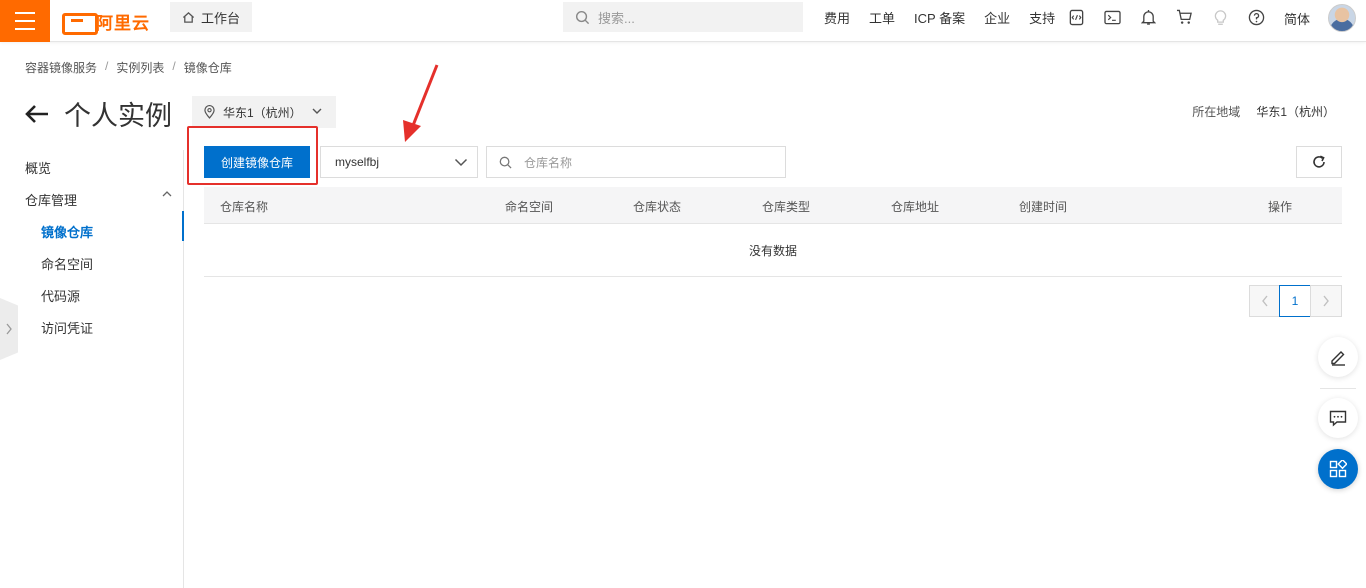 This screenshot has width=1366, height=588. What do you see at coordinates (60, 295) in the screenshot?
I see `sidebar-item-code-source: 代码源` at bounding box center [60, 295].